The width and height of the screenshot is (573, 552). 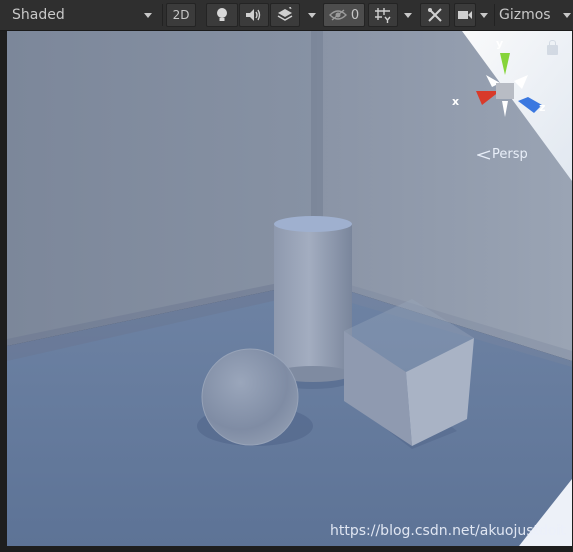 What do you see at coordinates (505, 109) in the screenshot?
I see `axis-neg-y-cone` at bounding box center [505, 109].